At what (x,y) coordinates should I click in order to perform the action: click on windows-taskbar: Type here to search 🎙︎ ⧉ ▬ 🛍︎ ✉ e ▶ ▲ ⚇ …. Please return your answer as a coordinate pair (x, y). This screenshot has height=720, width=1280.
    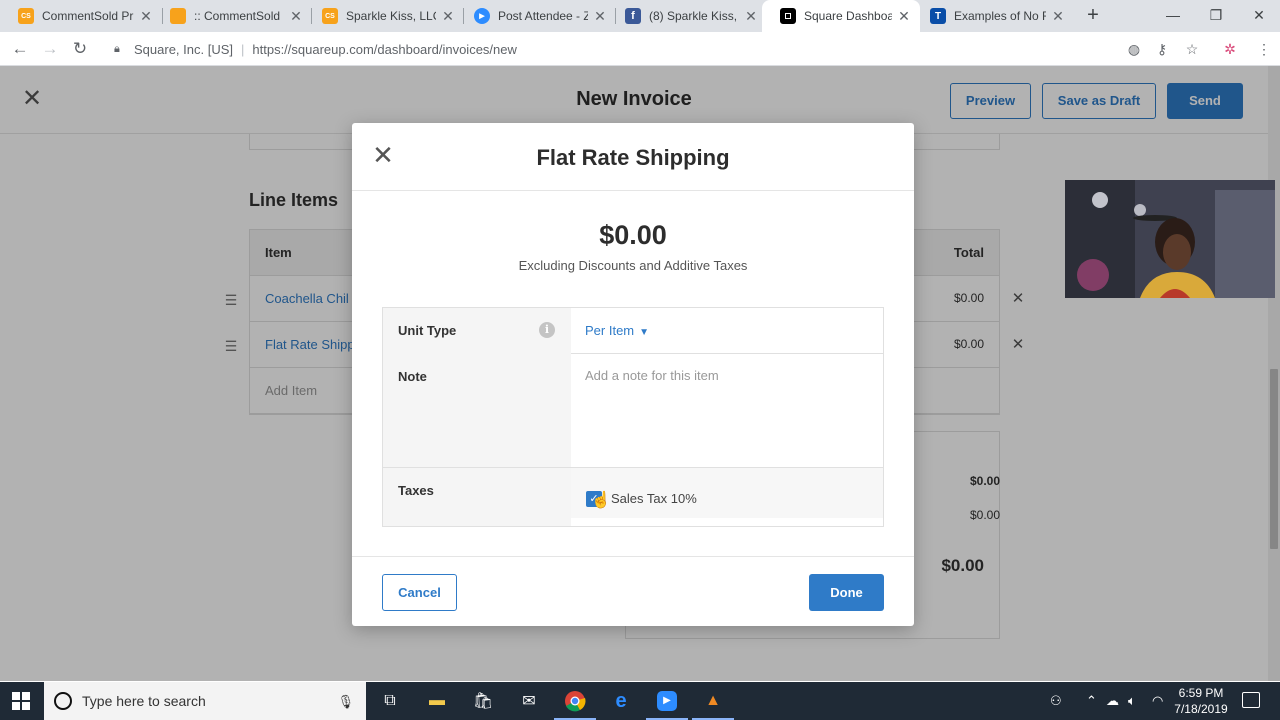
    Looking at the image, I should click on (640, 701).